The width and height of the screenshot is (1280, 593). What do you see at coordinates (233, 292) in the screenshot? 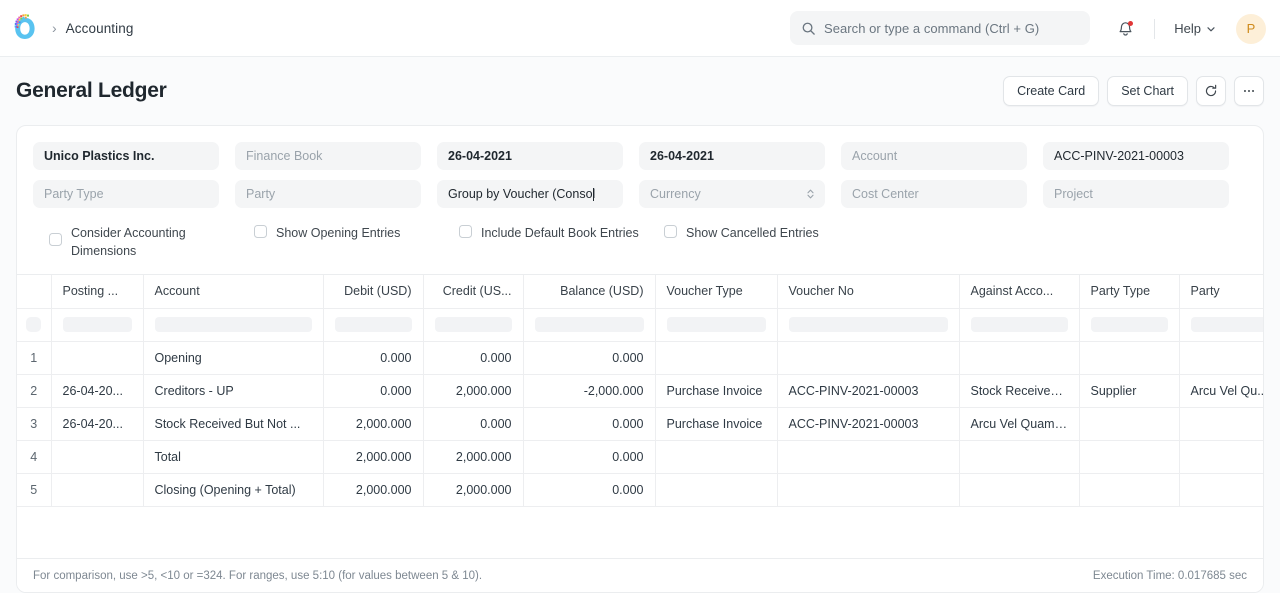
I see `column-header-account: Account` at bounding box center [233, 292].